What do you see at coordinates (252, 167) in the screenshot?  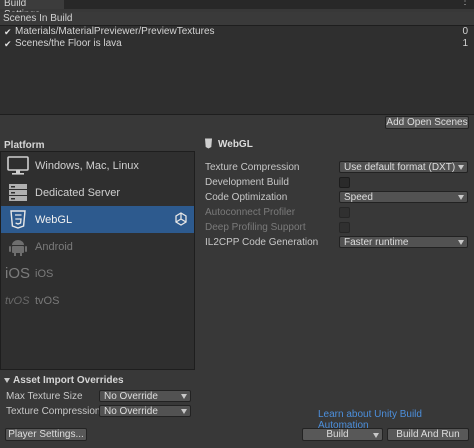 I see `texture-compression-label: Texture Compression` at bounding box center [252, 167].